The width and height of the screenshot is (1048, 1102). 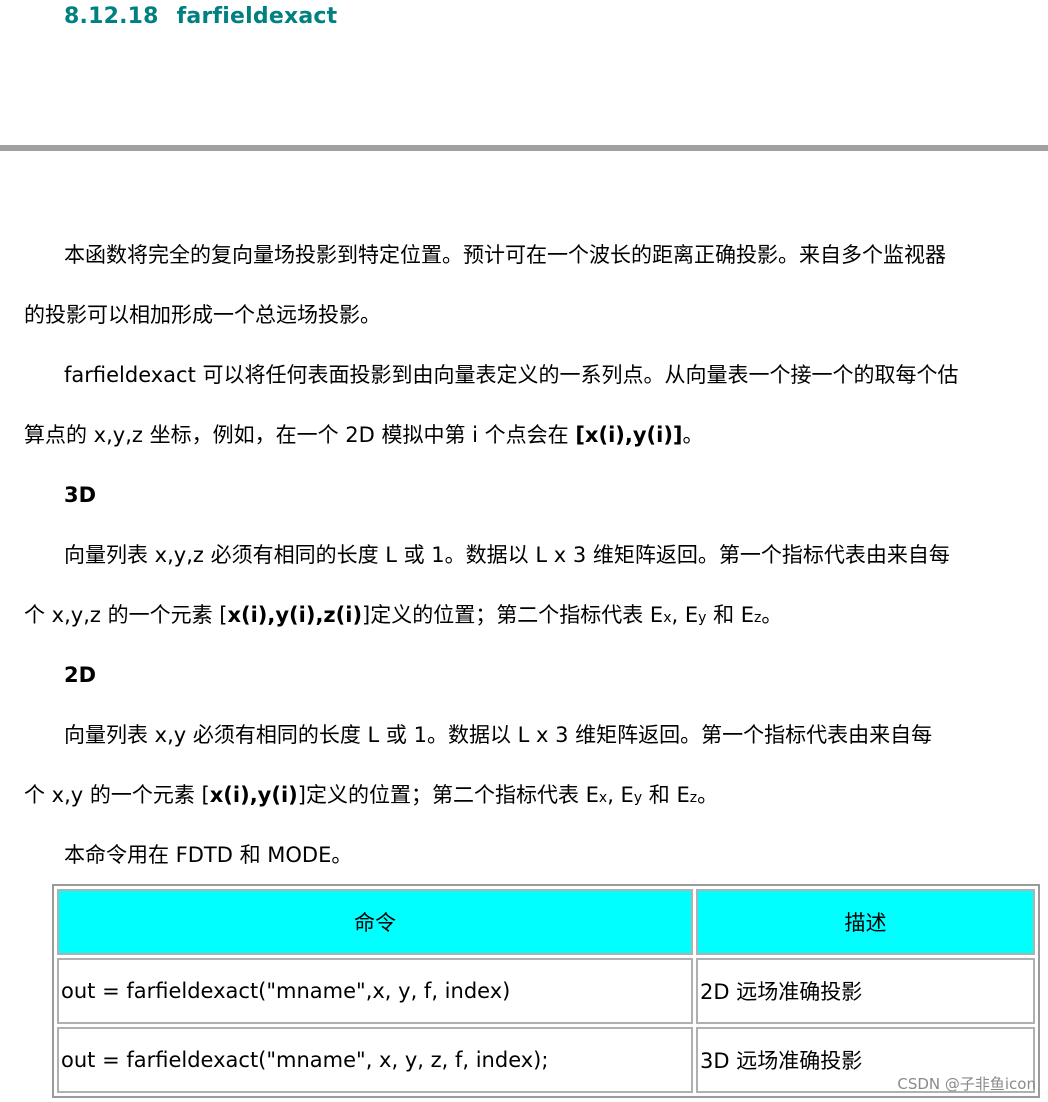 I want to click on section-number: 8.12.18, so click(x=111, y=16).